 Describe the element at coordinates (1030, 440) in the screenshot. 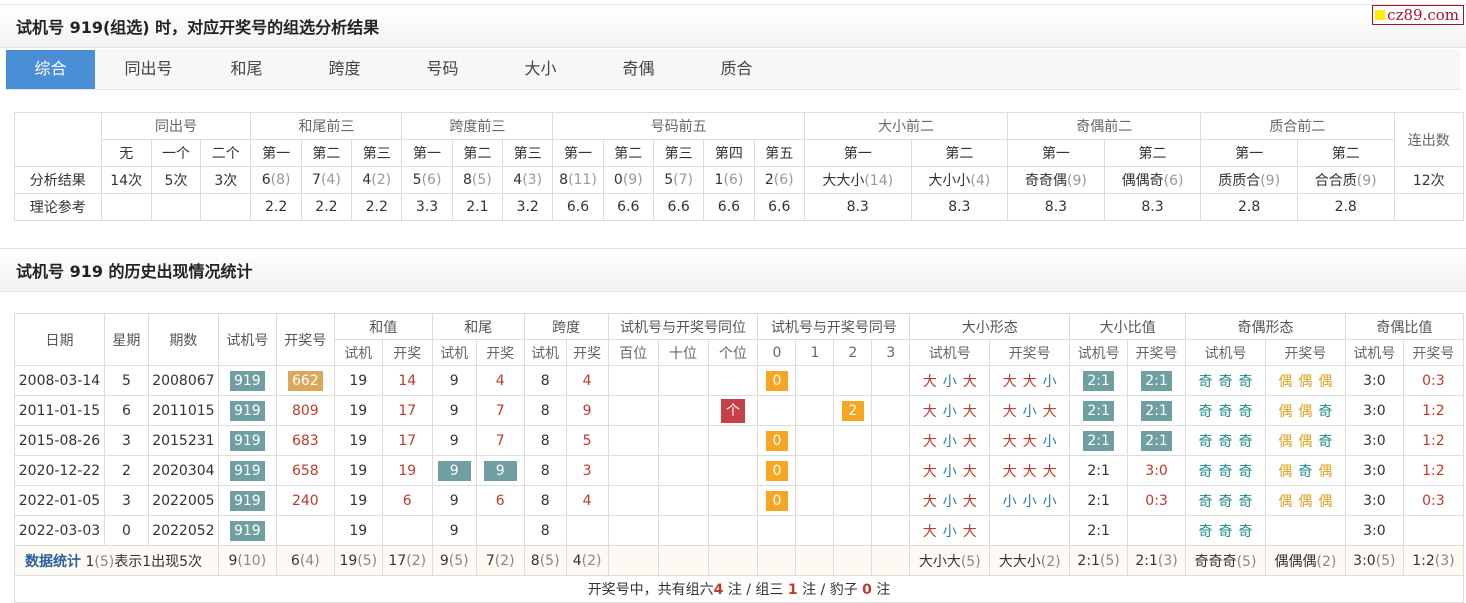

I see `bs-shape-draw-cell: 大大小` at that location.